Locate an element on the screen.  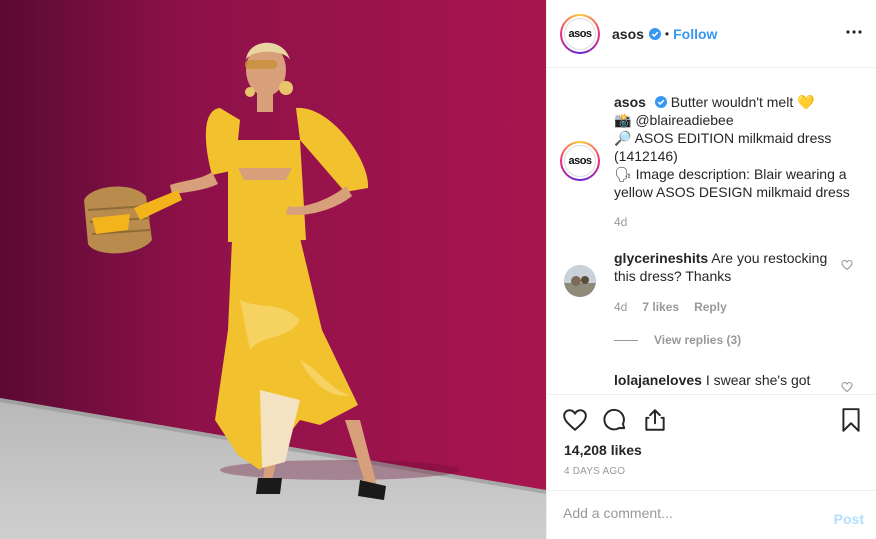
commenter-avatar is located at coordinates (580, 281).